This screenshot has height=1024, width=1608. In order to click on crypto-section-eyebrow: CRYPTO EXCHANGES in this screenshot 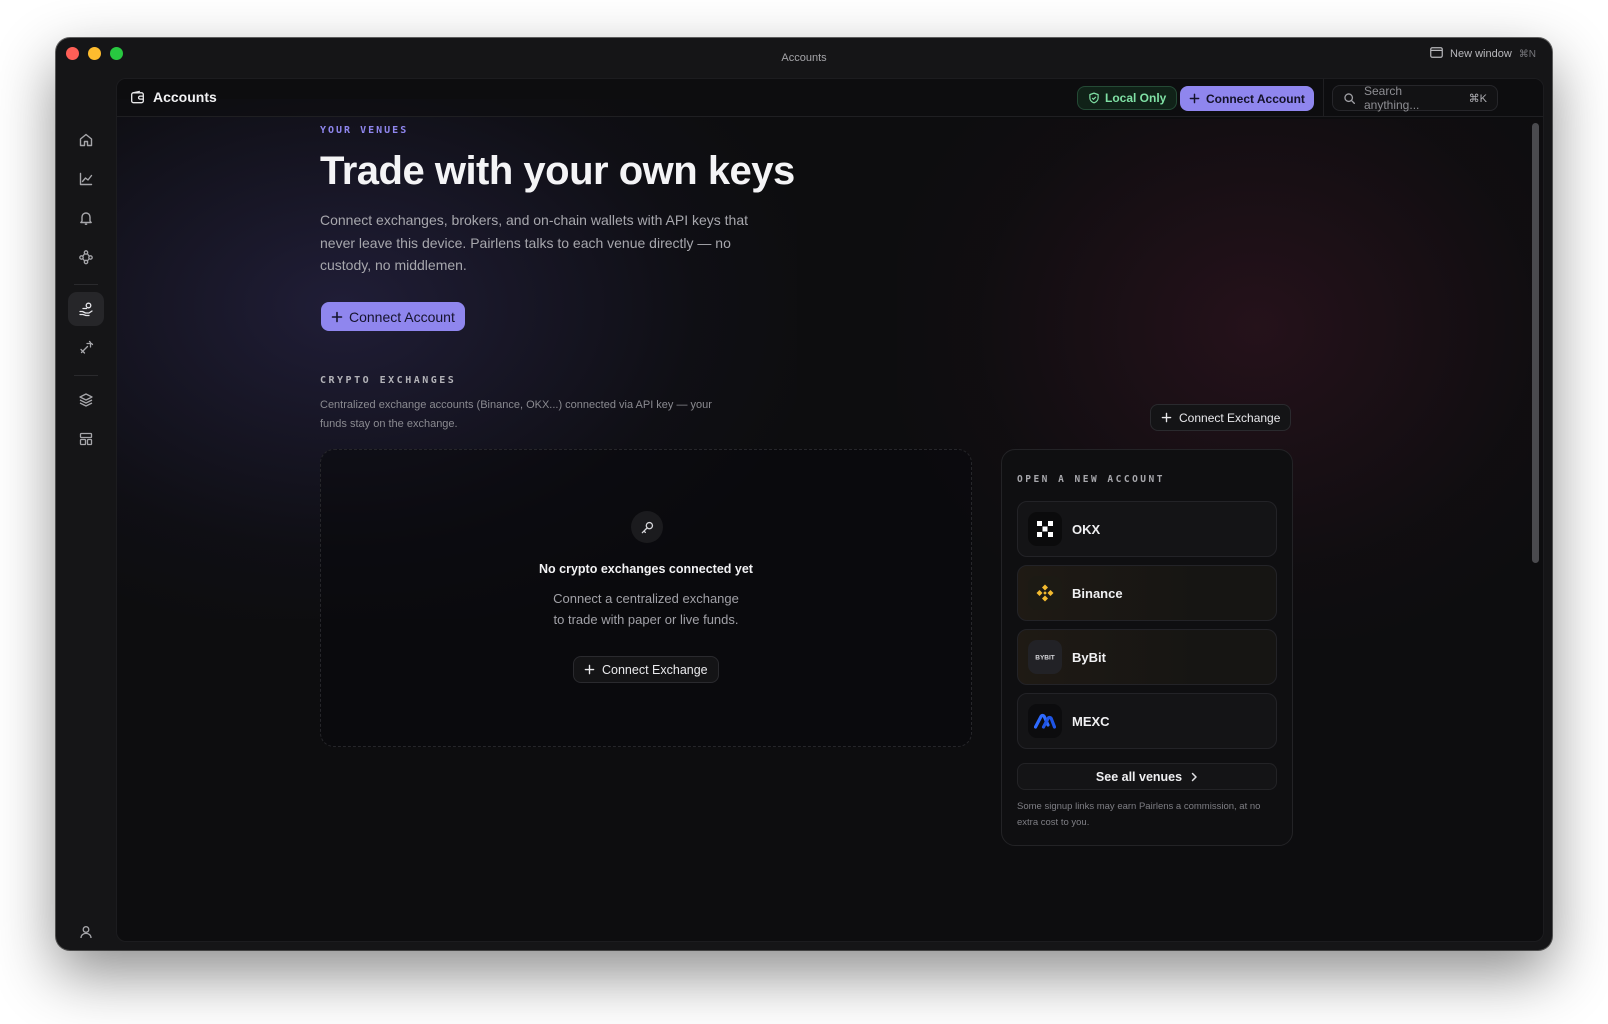, I will do `click(388, 380)`.